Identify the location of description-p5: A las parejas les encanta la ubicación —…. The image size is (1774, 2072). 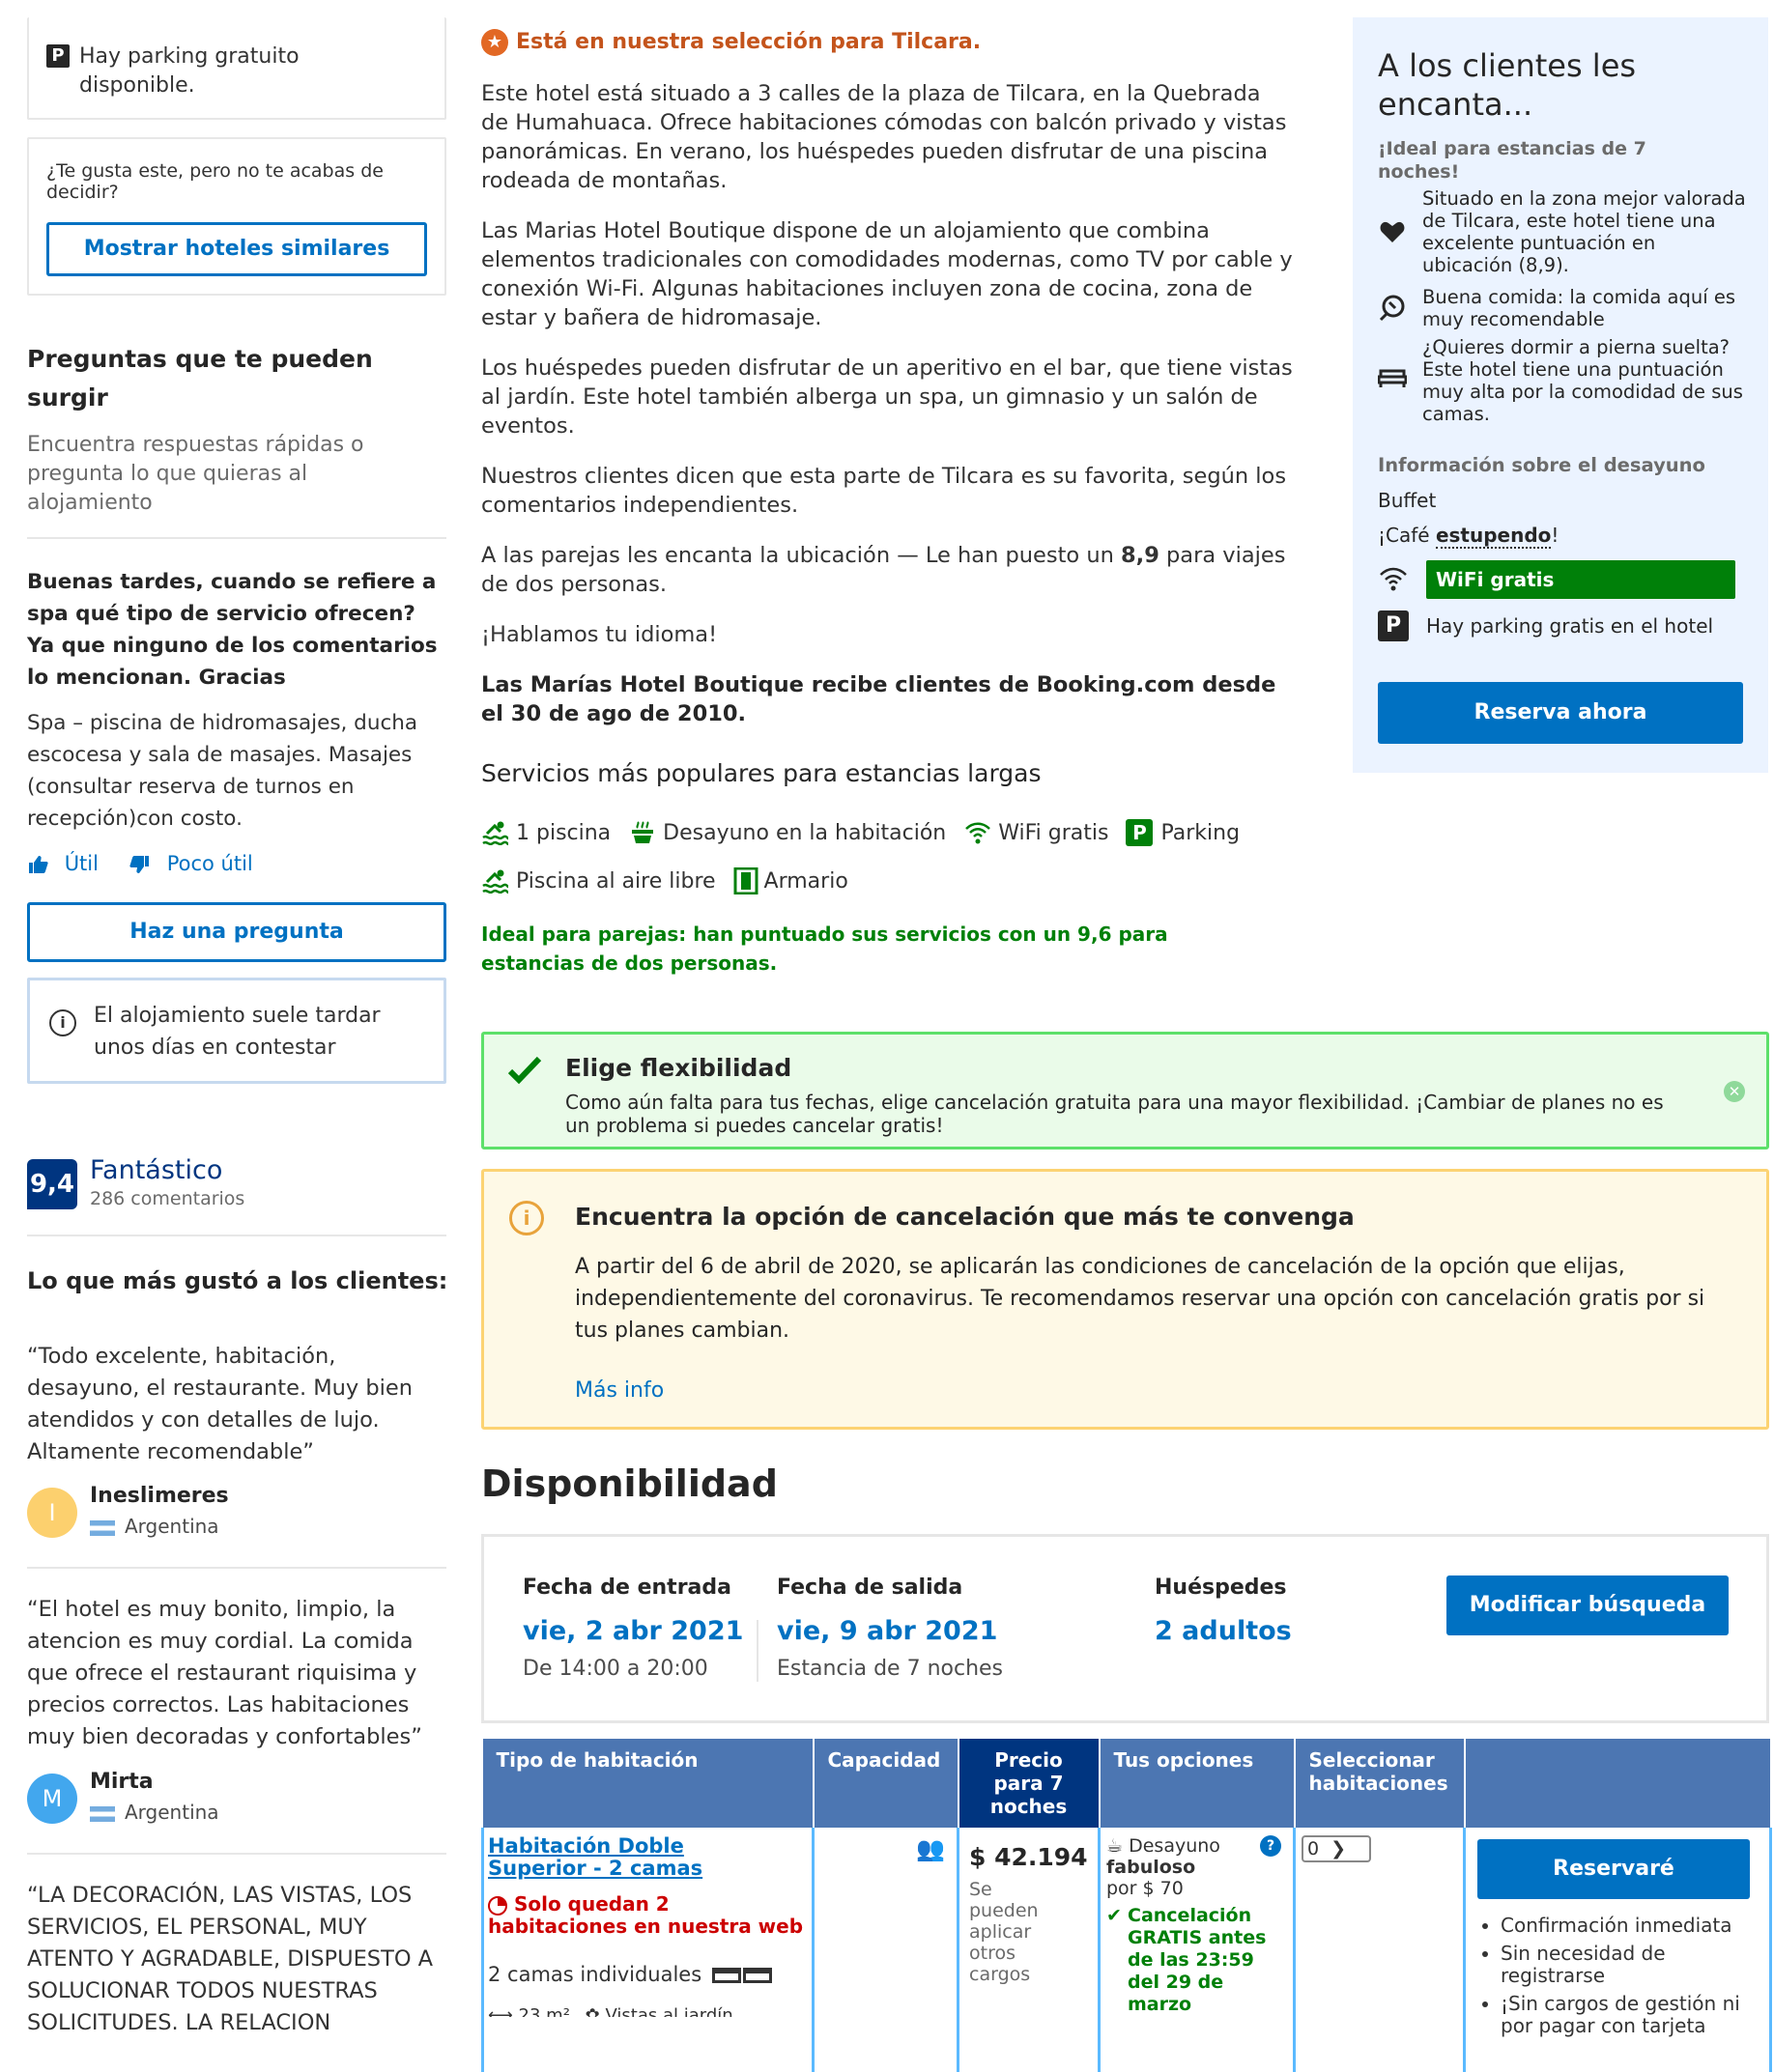
(887, 570).